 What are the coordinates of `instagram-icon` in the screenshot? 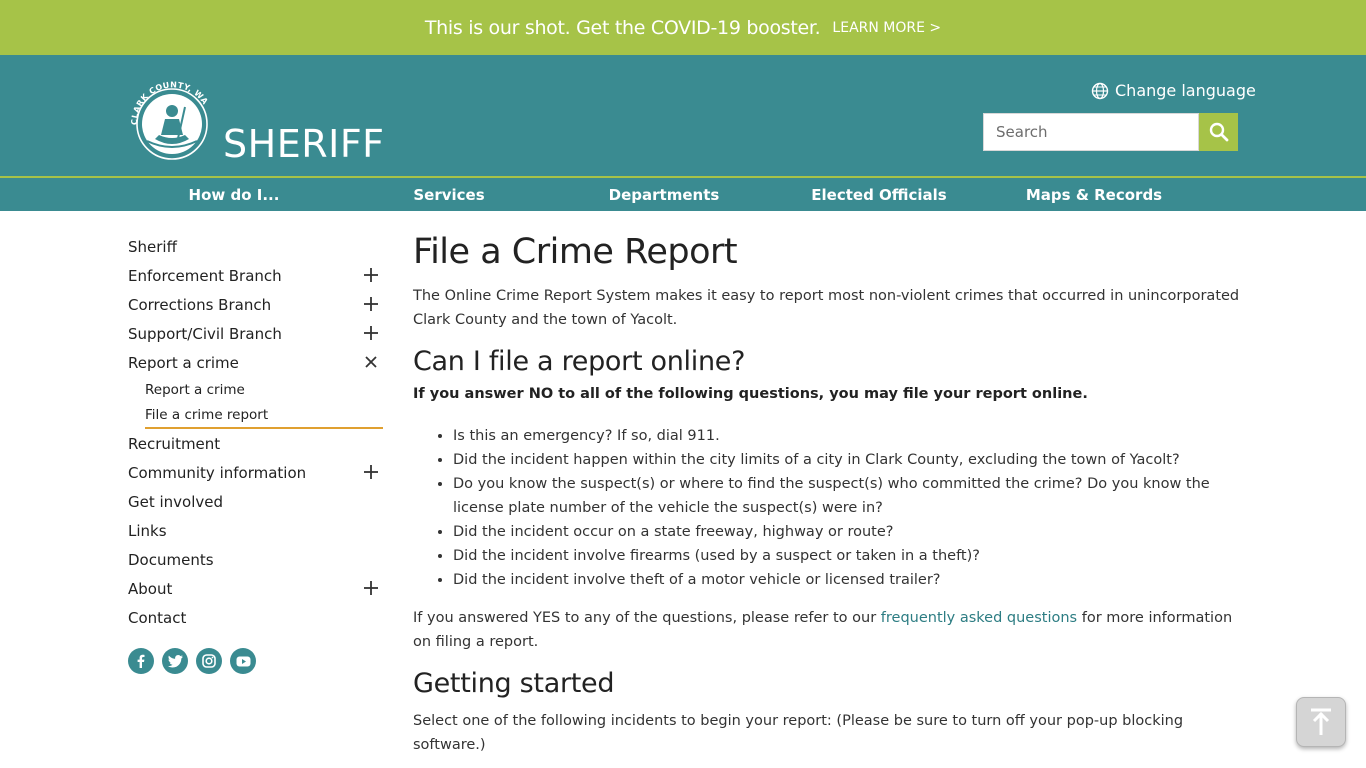 It's located at (209, 661).